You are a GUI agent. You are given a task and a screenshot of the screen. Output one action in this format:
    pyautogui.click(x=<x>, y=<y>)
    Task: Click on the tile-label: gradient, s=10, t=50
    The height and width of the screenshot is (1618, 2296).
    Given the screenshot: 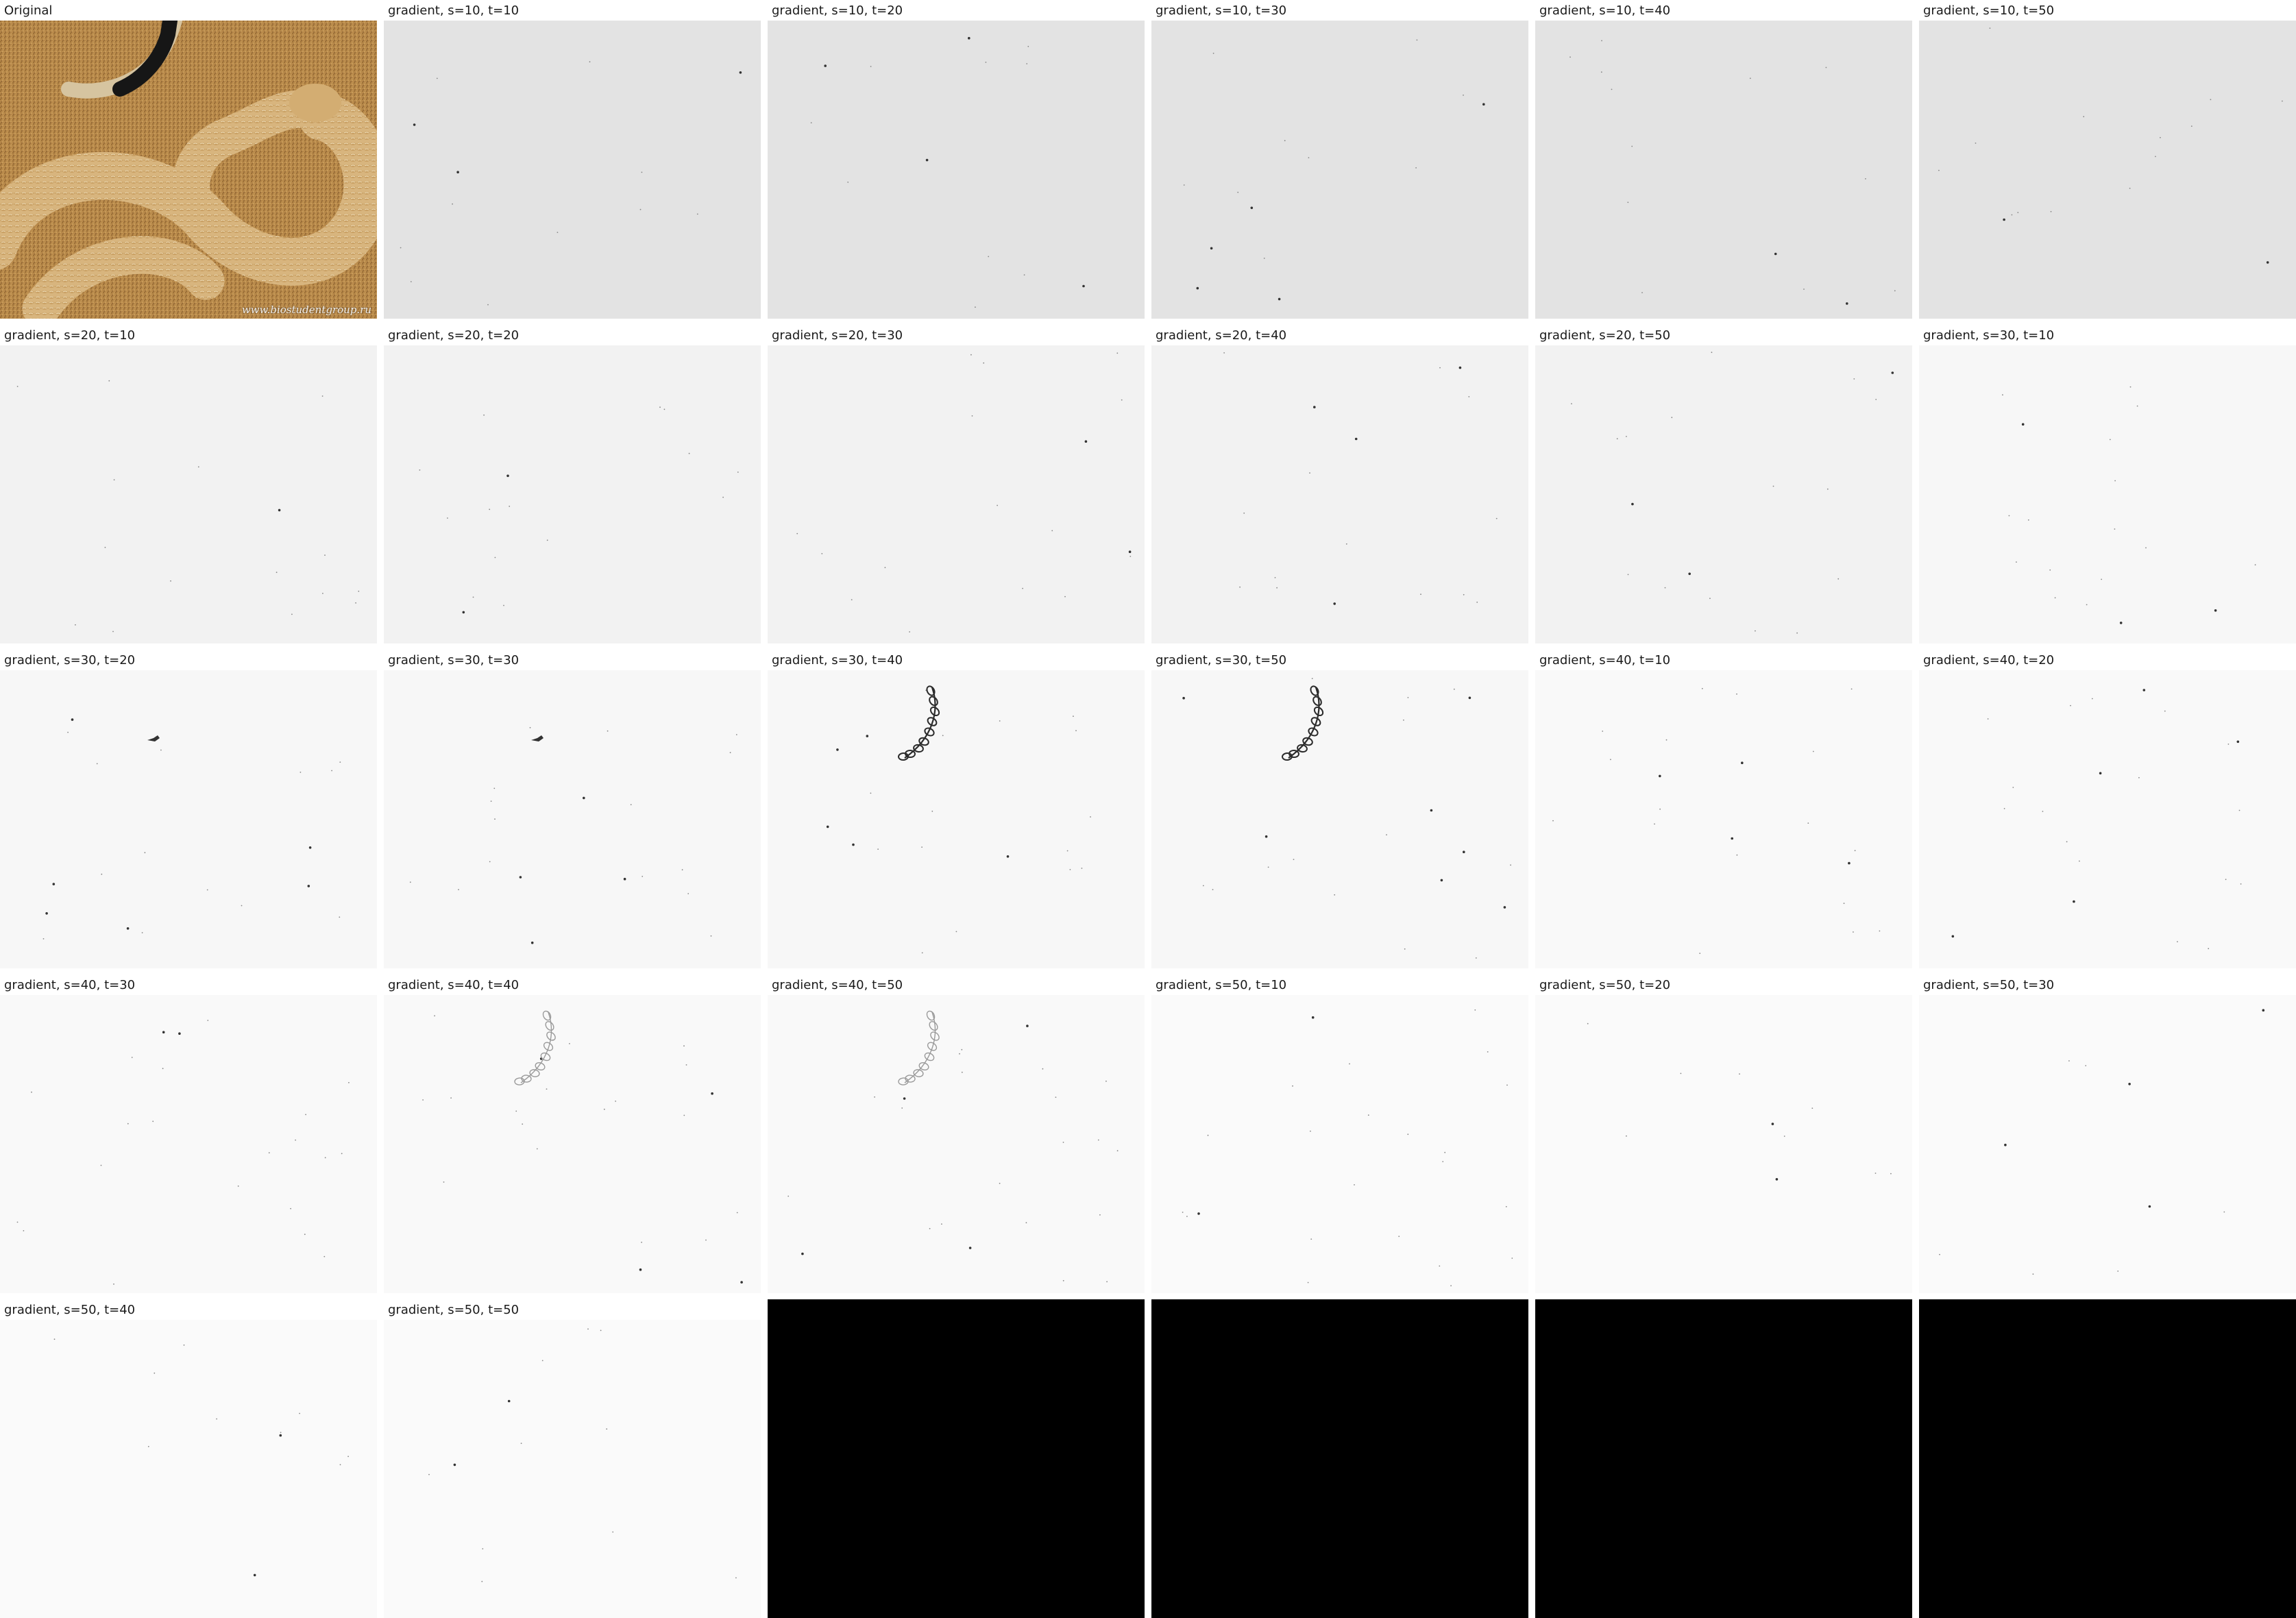 What is the action you would take?
    pyautogui.click(x=1989, y=10)
    